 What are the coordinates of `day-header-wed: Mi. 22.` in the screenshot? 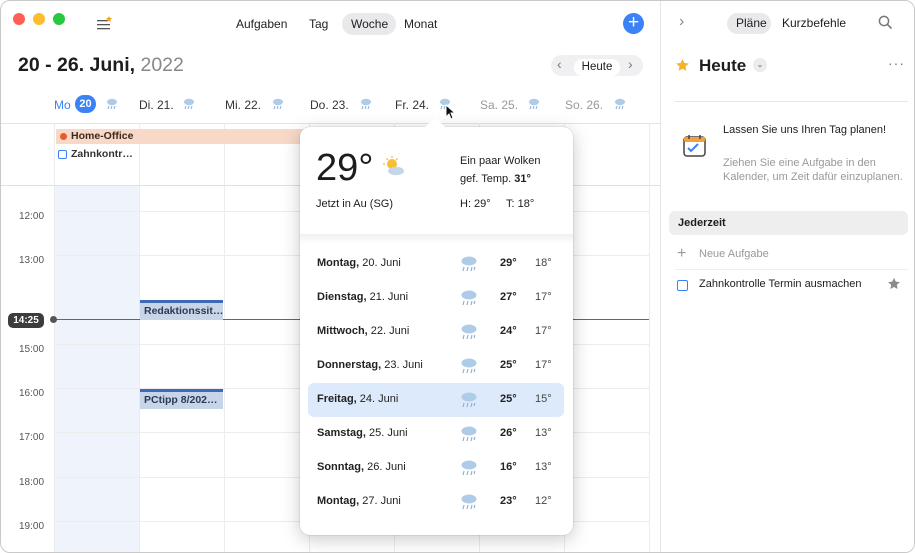 It's located at (243, 105).